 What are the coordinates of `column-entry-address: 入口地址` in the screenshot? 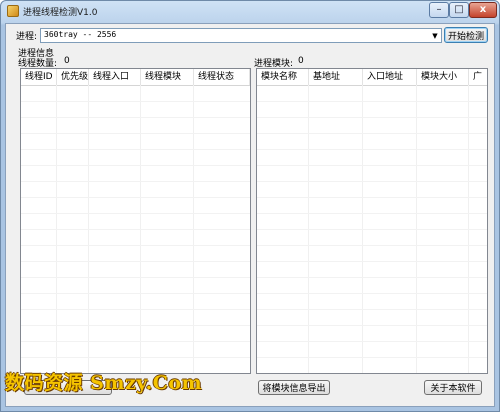 It's located at (390, 77).